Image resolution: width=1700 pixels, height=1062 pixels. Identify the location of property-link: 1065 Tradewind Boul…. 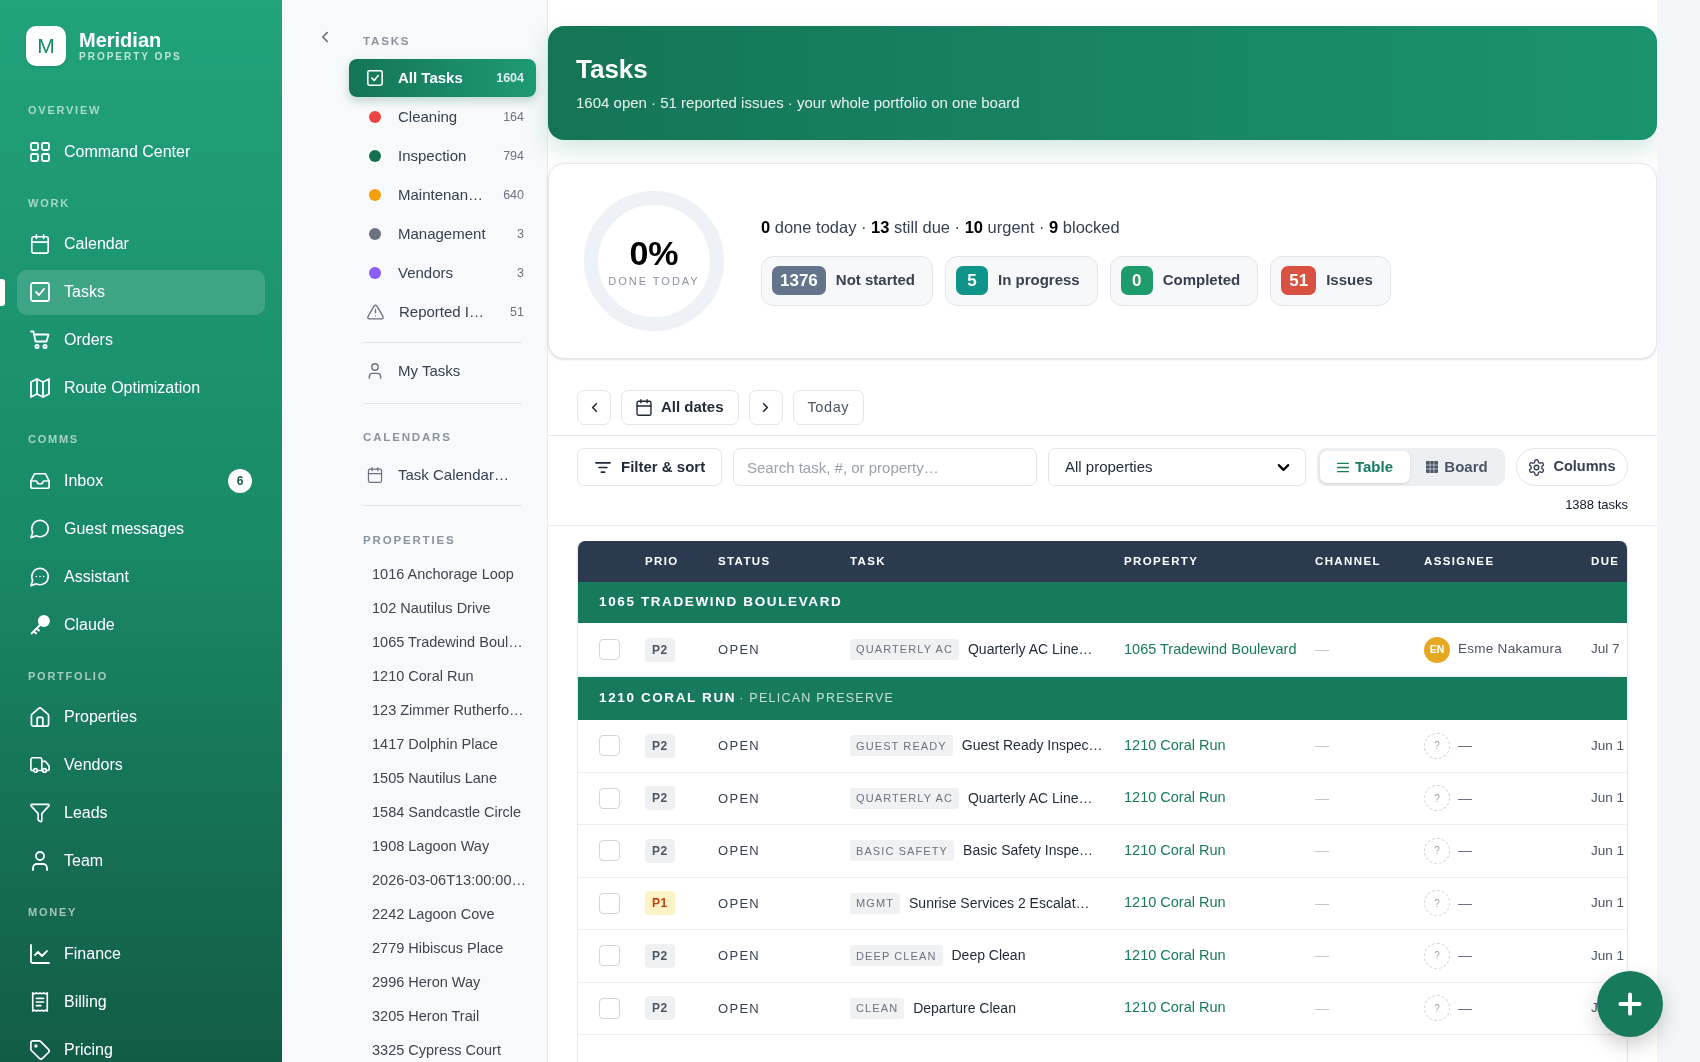
(442, 642).